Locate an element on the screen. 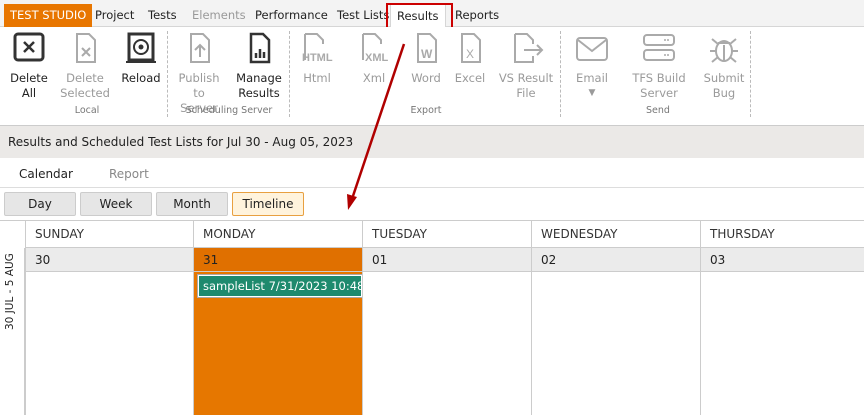 This screenshot has height=415, width=864. dropdown-arrow-icon: ▼ is located at coordinates (592, 93).